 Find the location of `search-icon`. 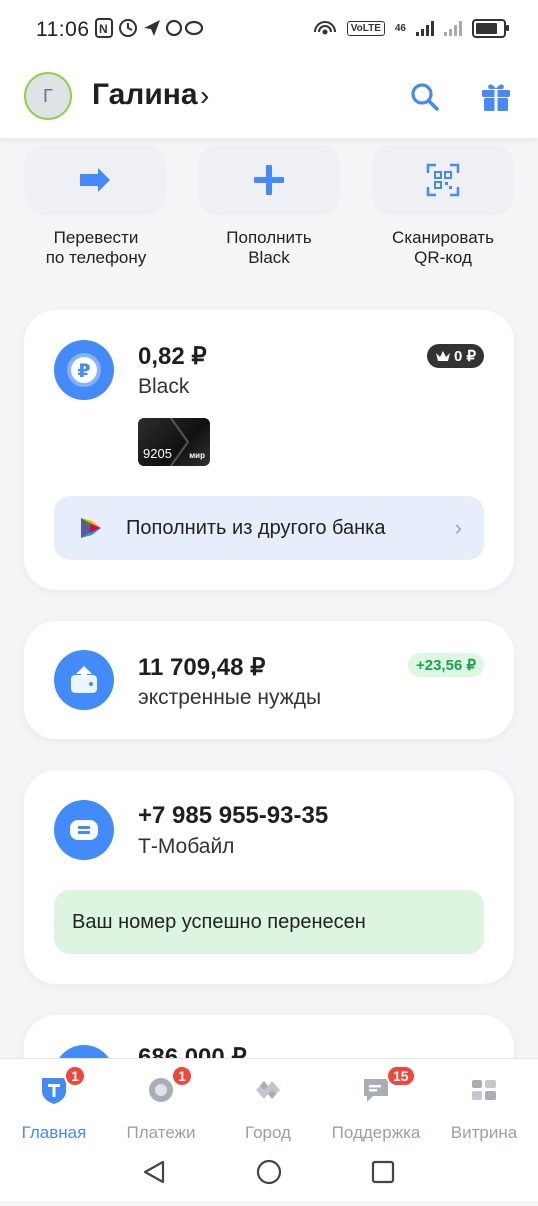

search-icon is located at coordinates (425, 97).